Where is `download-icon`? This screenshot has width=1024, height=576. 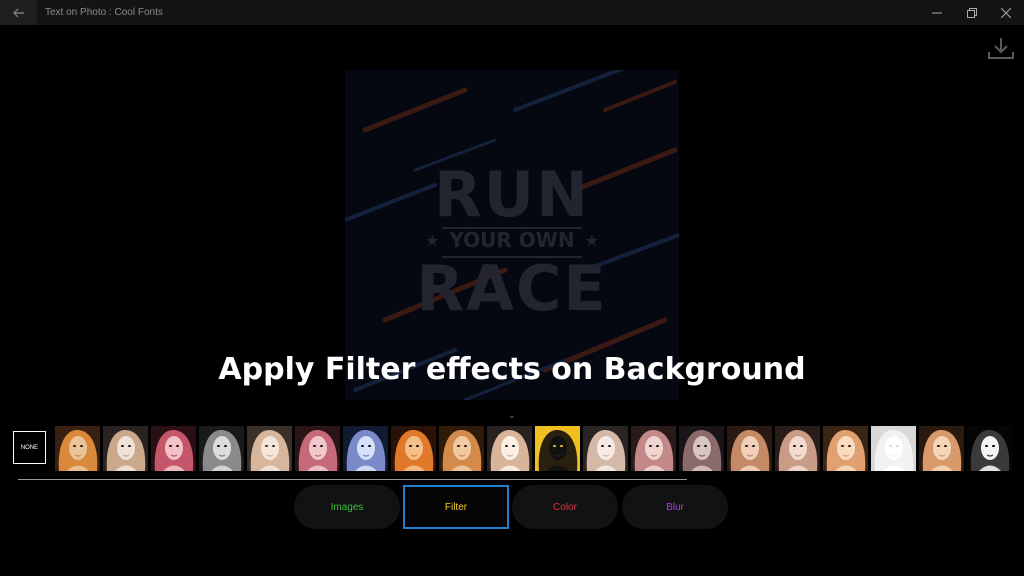 download-icon is located at coordinates (1001, 48).